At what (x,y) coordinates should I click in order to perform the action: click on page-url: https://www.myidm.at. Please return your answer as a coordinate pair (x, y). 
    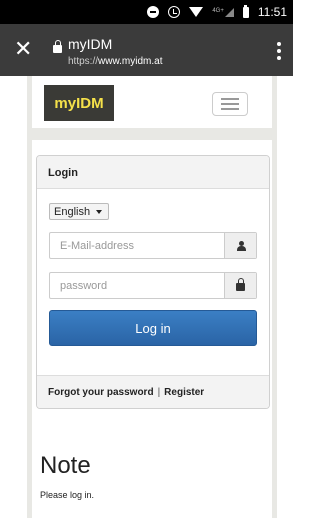
    Looking at the image, I should click on (115, 61).